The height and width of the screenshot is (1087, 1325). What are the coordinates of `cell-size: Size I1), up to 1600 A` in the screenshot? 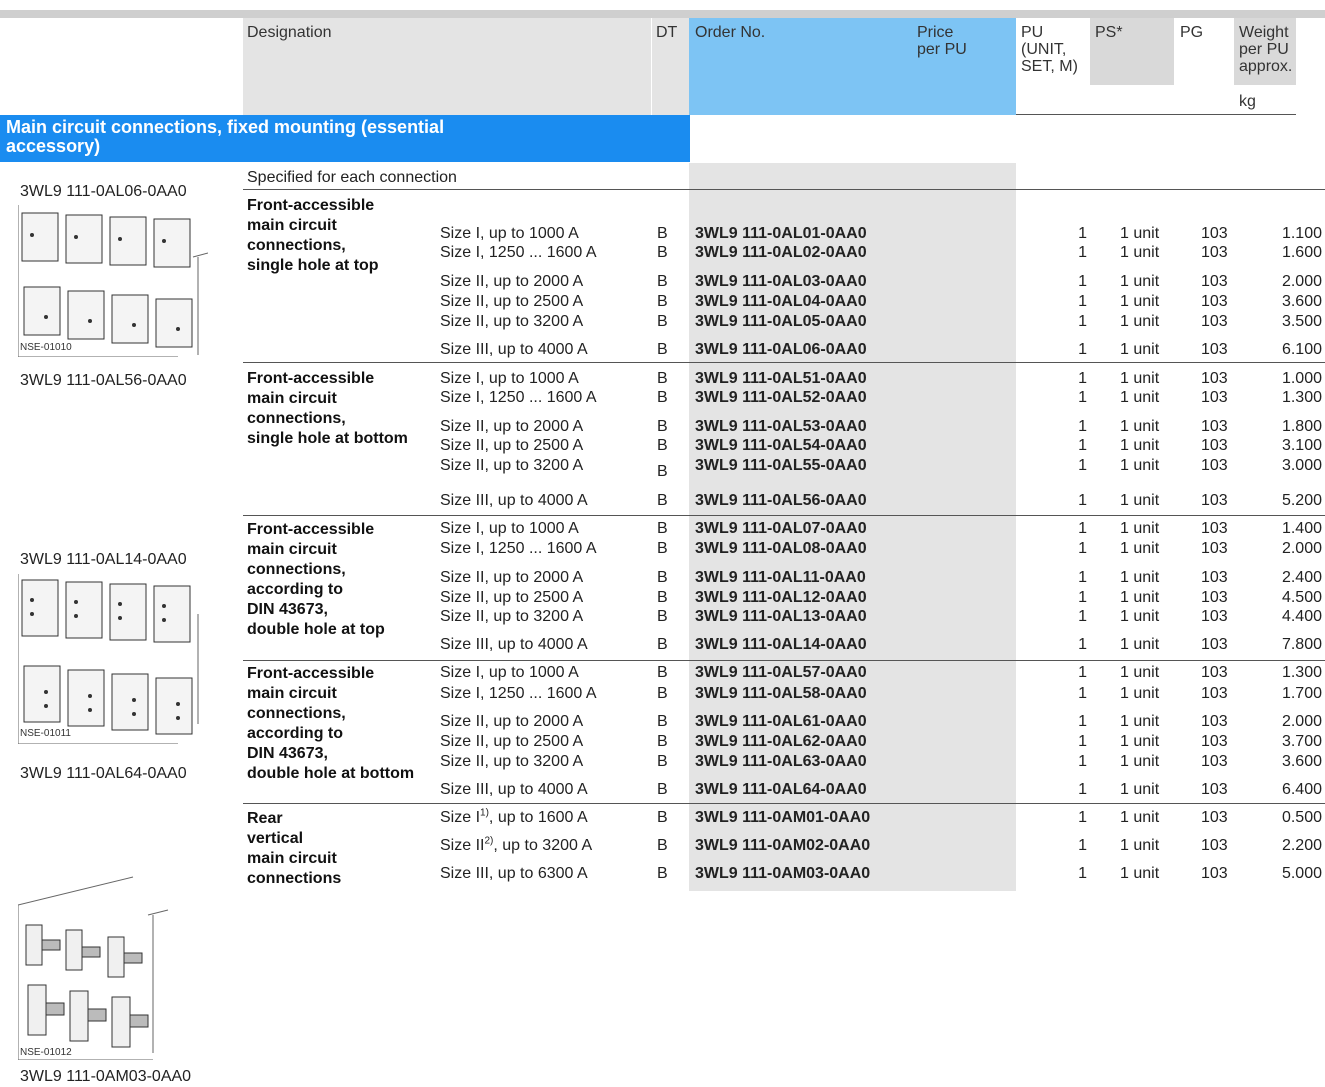 It's located at (514, 817).